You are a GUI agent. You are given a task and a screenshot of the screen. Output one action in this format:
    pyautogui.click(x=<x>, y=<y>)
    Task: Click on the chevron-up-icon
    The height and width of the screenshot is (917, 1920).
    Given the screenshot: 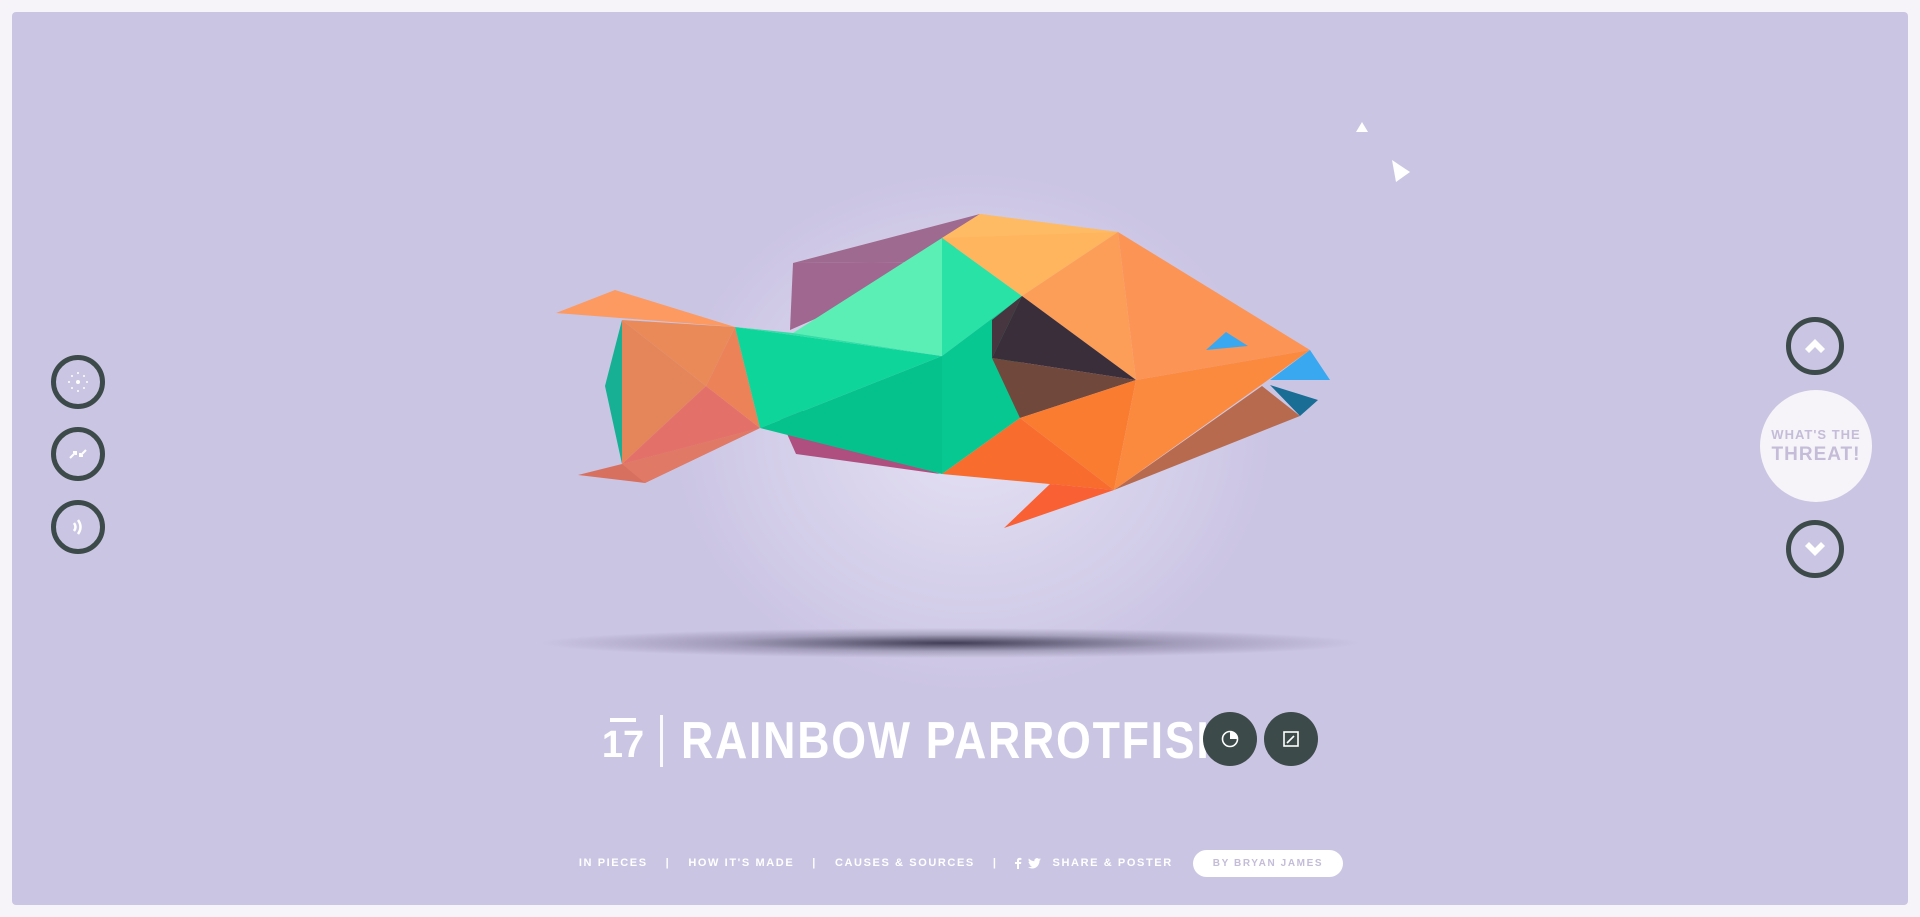 What is the action you would take?
    pyautogui.click(x=1815, y=346)
    